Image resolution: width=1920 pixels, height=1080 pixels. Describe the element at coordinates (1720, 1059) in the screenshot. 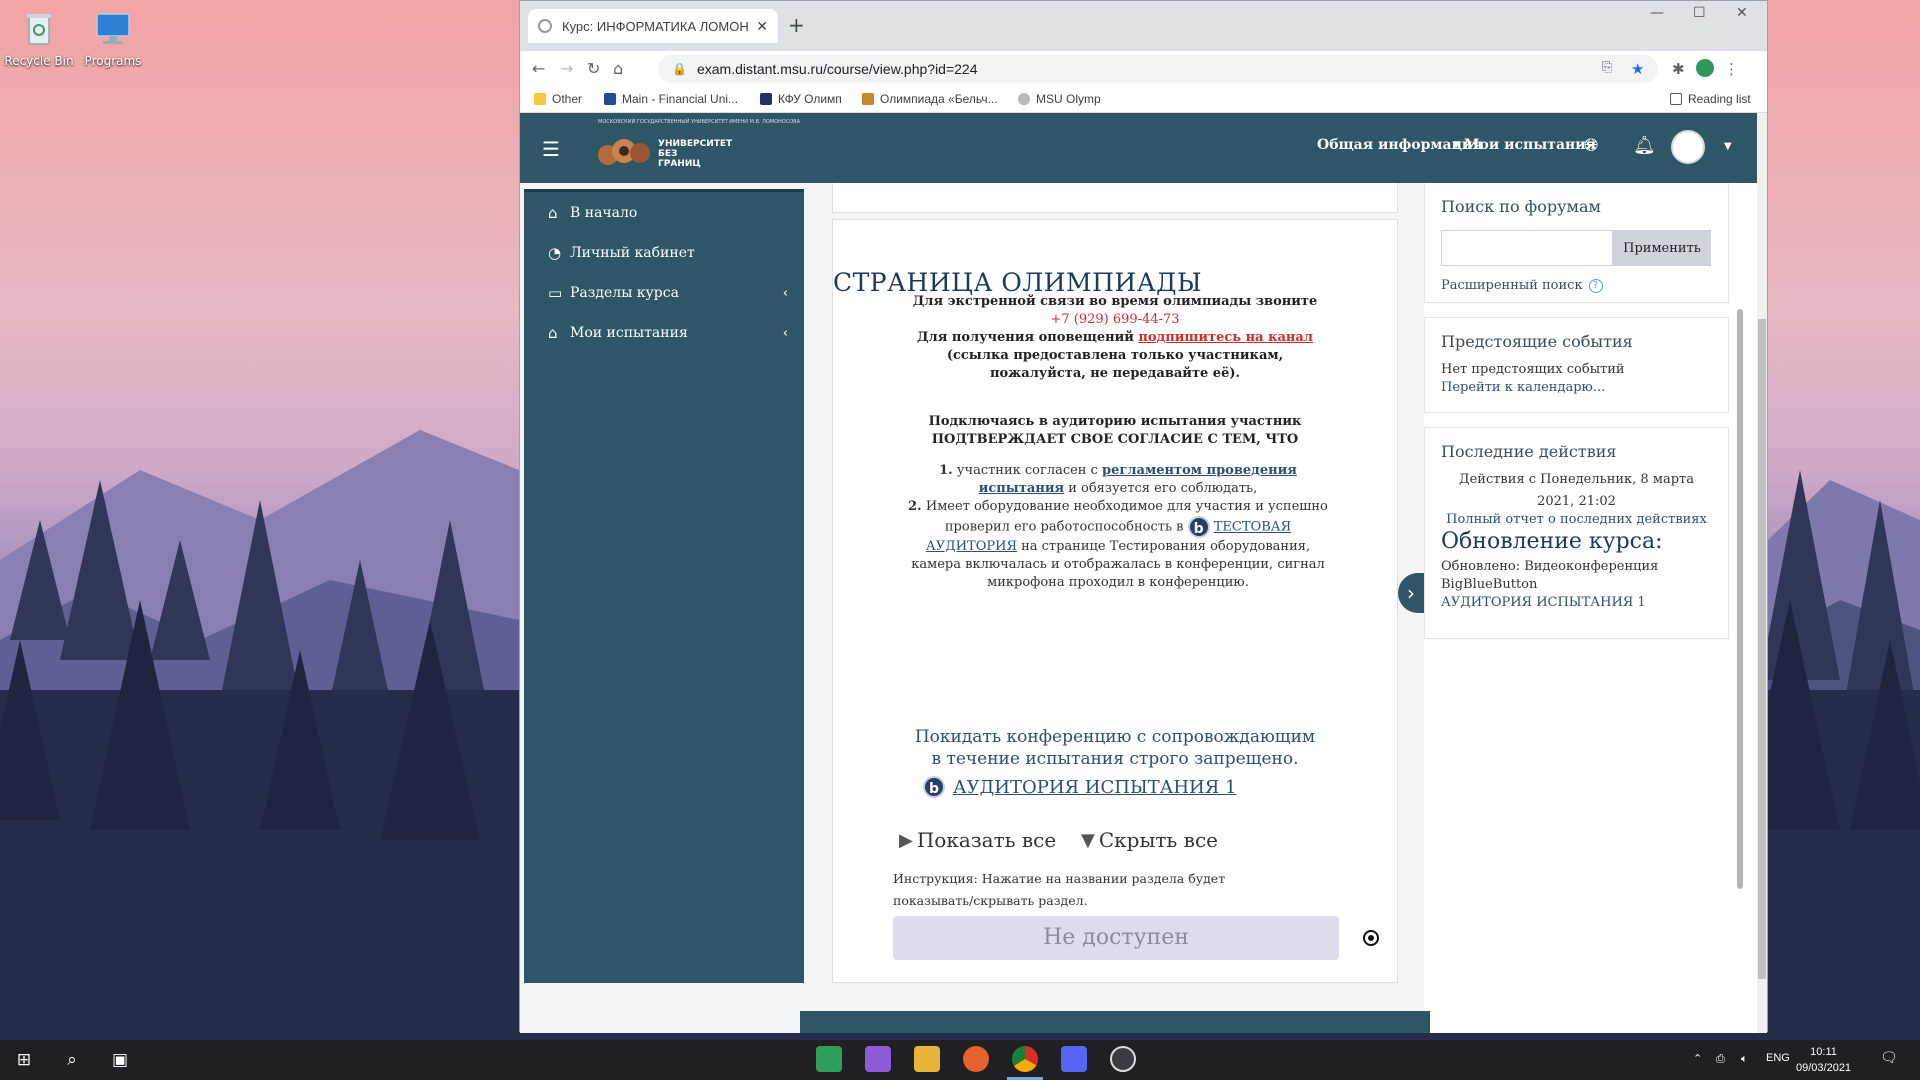

I see `network-icon: ⎙` at that location.